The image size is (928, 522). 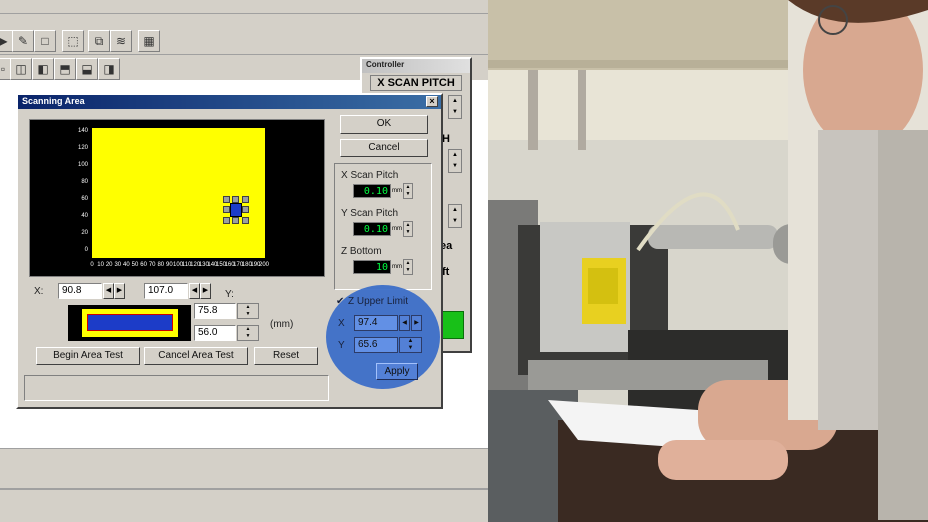 I want to click on close-icon: ×, so click(x=432, y=101).